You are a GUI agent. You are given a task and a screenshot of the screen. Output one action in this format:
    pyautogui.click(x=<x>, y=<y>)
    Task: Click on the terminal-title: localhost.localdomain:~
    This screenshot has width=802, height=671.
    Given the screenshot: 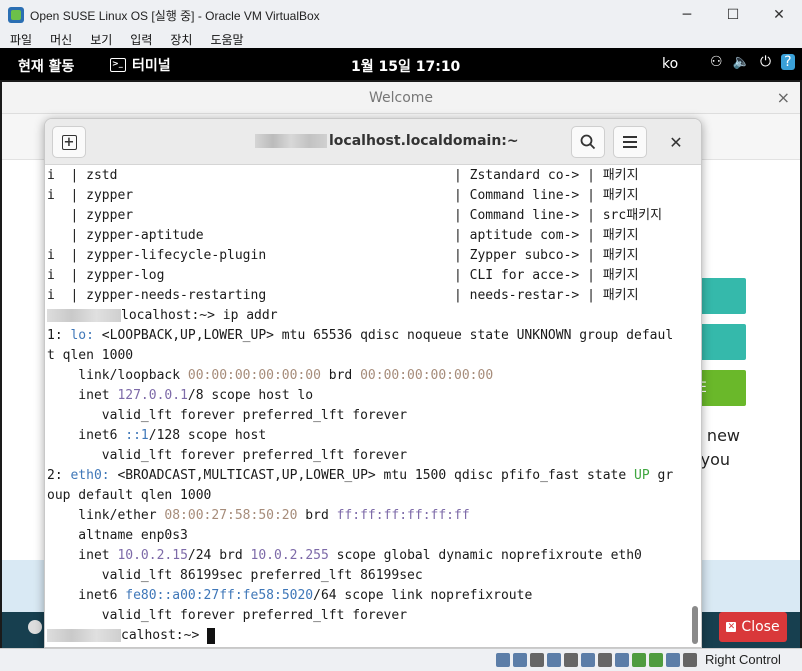 What is the action you would take?
    pyautogui.click(x=387, y=141)
    